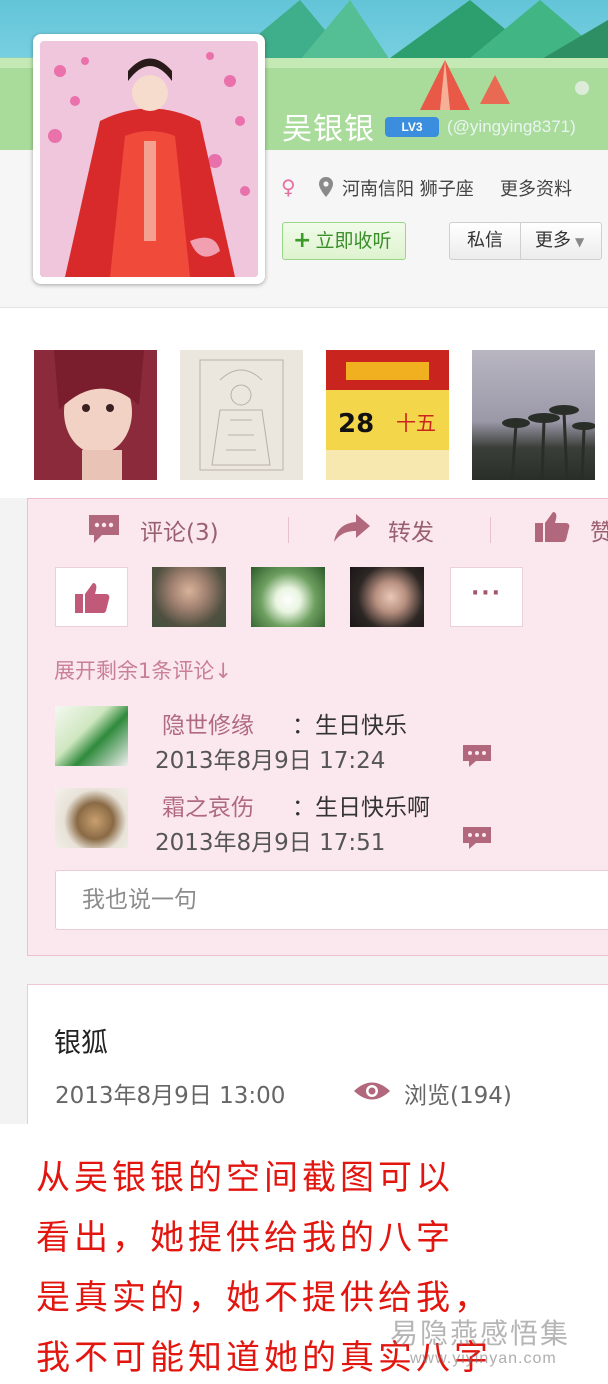  What do you see at coordinates (245, 1178) in the screenshot?
I see `annotation-line: 从吴银银的空间截图可以` at bounding box center [245, 1178].